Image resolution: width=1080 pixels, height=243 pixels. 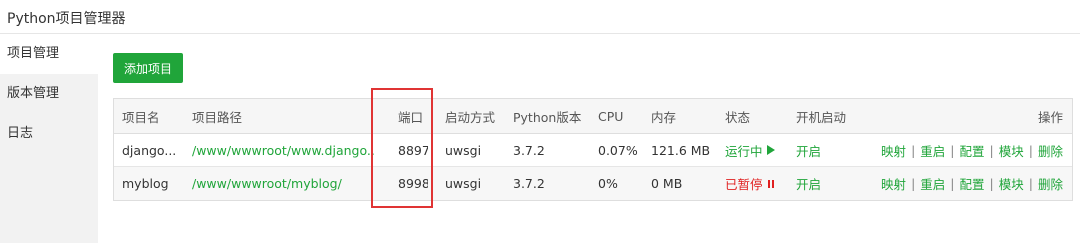 What do you see at coordinates (217, 117) in the screenshot?
I see `header-path: 项目路径` at bounding box center [217, 117].